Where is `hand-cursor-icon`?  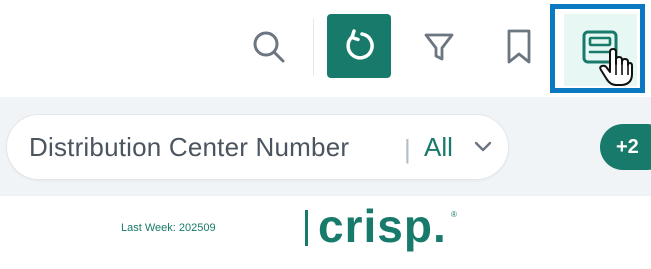 hand-cursor-icon is located at coordinates (616, 67).